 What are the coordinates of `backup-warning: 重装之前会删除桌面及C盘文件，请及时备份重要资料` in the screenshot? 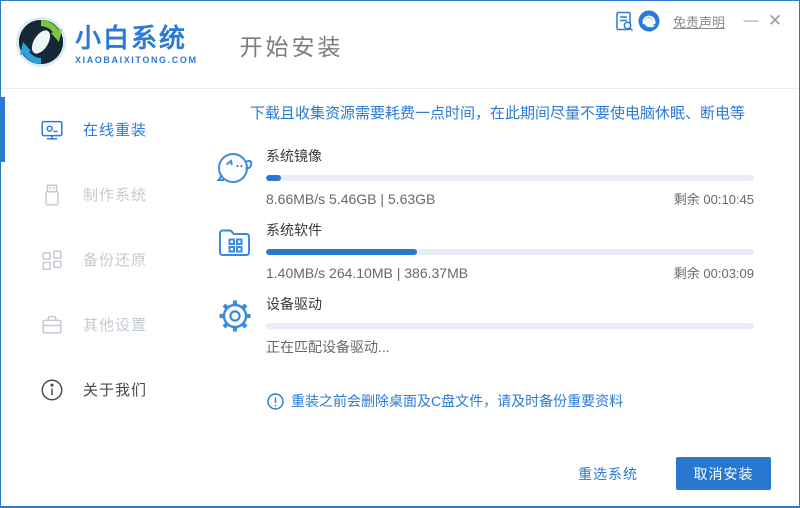 It's located at (445, 401).